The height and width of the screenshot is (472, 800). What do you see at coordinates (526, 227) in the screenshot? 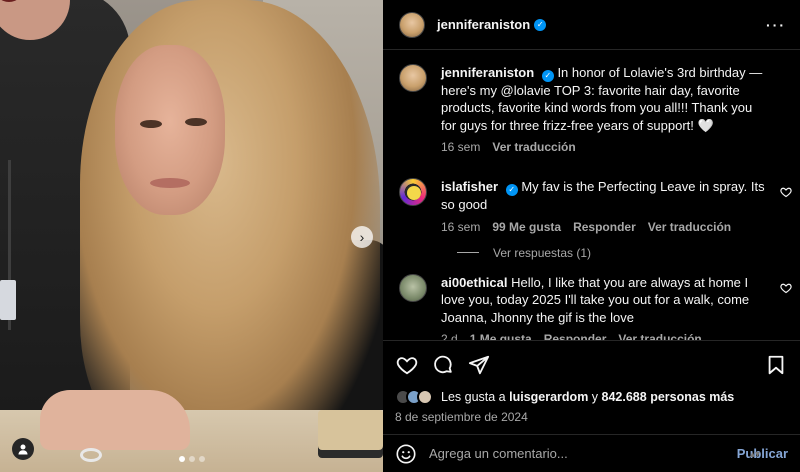
I see `comment-likes: 99 Me gusta` at bounding box center [526, 227].